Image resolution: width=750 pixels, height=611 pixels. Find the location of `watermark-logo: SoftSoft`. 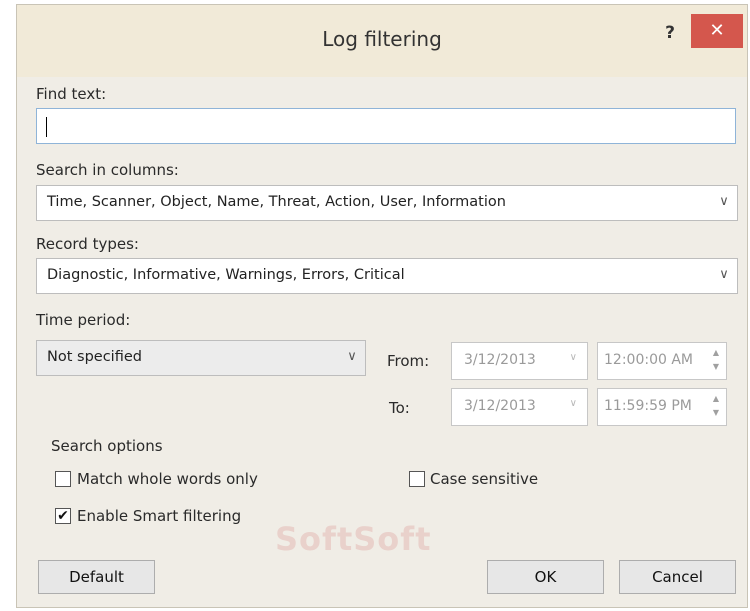

watermark-logo: SoftSoft is located at coordinates (353, 539).